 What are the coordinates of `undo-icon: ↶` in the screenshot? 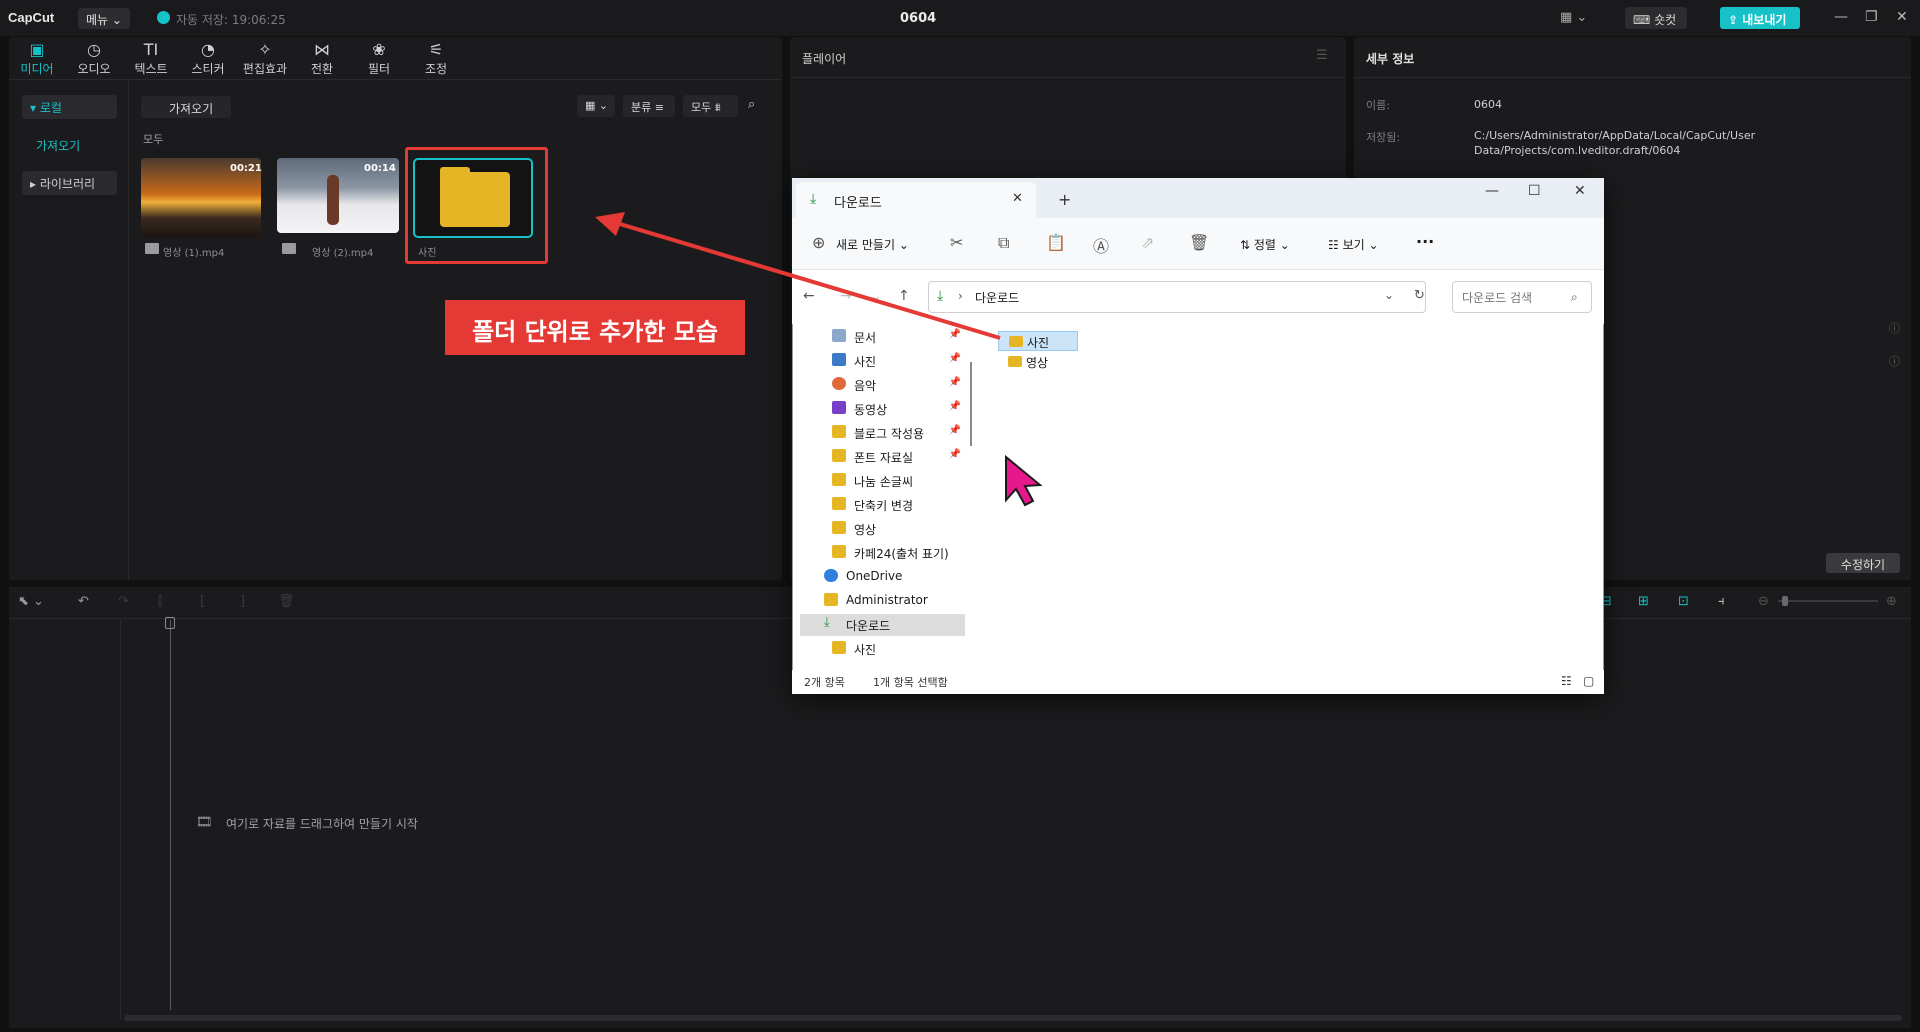 It's located at (83, 601).